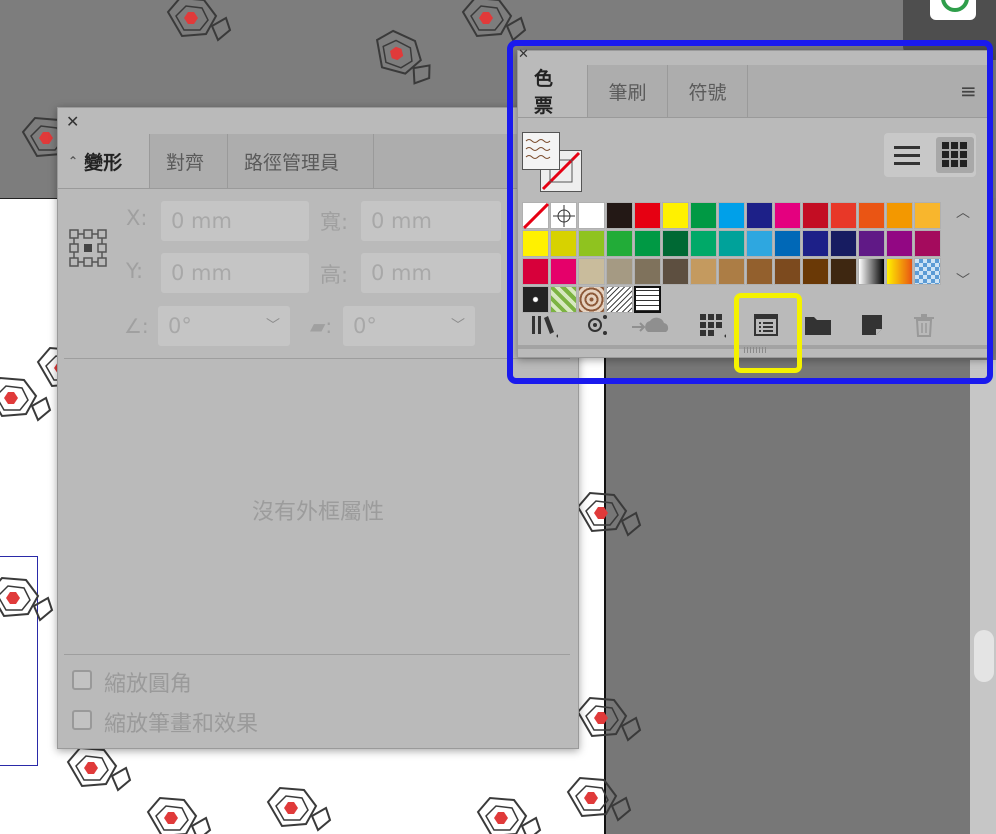 This screenshot has width=996, height=834. I want to click on scale-corners-label: 縮放圓角, so click(148, 684).